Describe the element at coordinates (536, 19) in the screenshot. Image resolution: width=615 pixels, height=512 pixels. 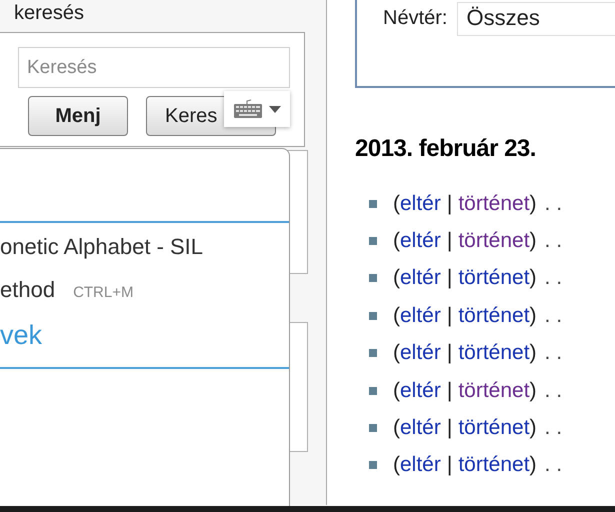
I see `namespace-select: Összes` at that location.